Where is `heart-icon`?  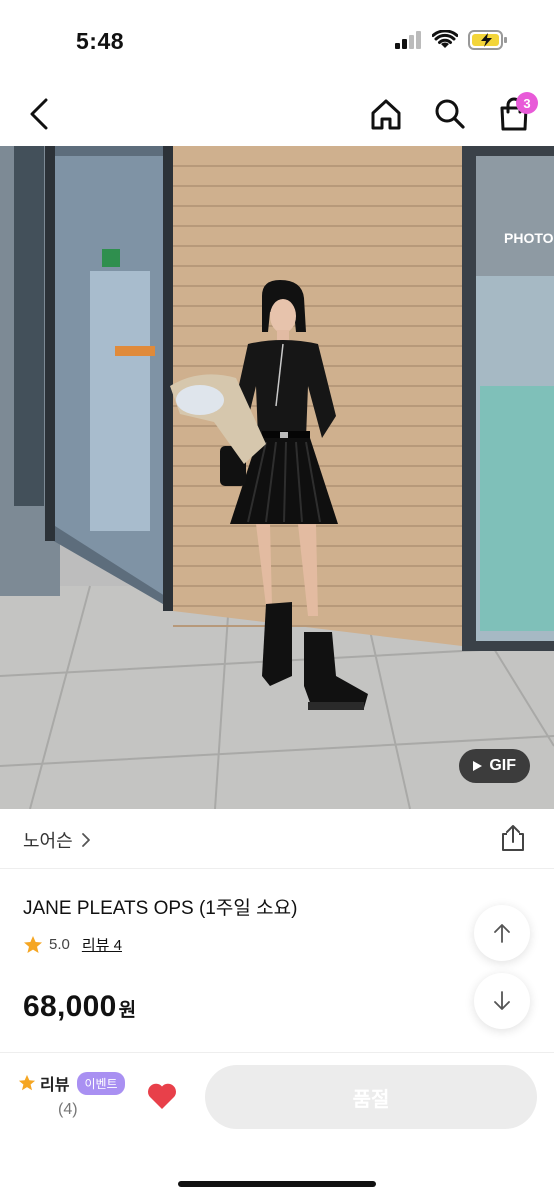
heart-icon is located at coordinates (162, 1096).